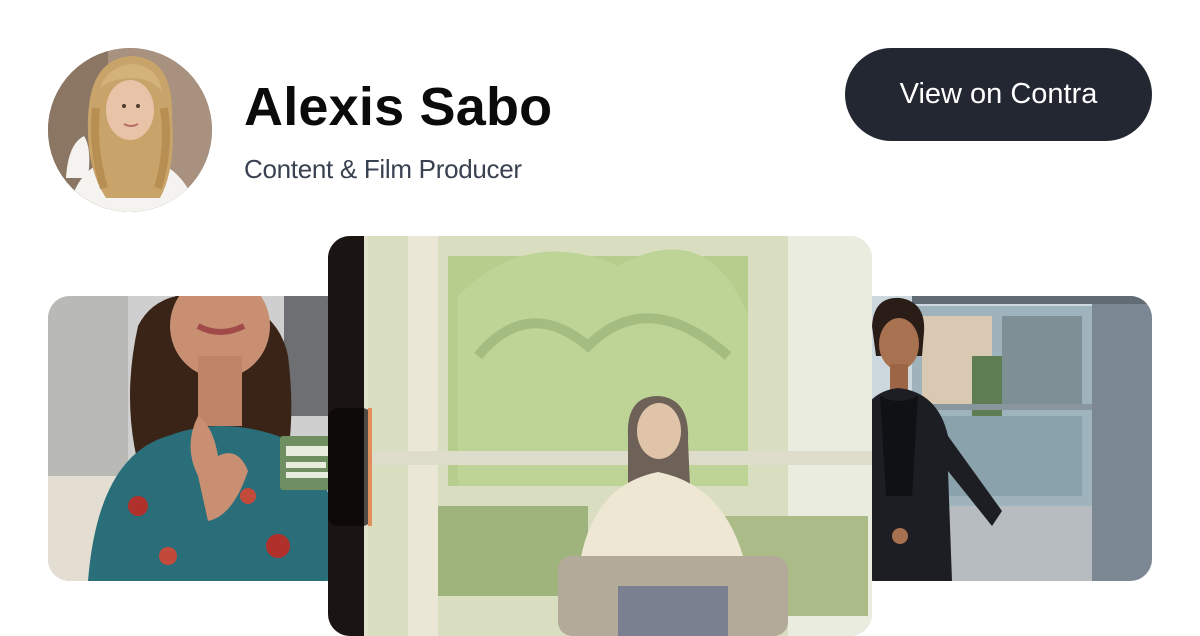 This screenshot has height=636, width=1200. Describe the element at coordinates (398, 107) in the screenshot. I see `profile-name: Alexis Sabo` at that location.